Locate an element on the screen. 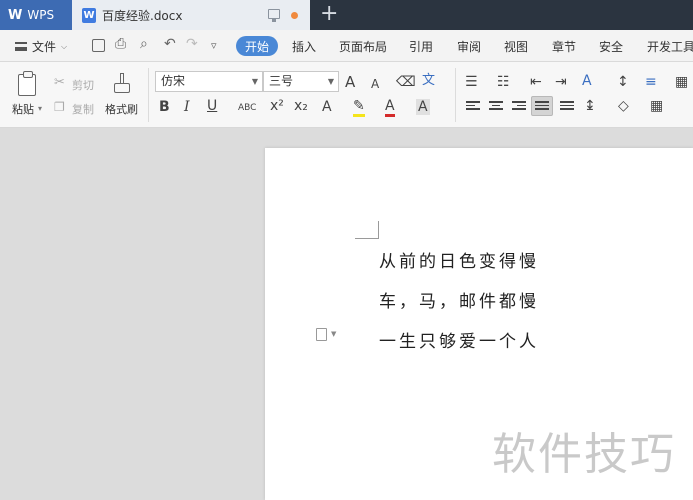  font-name-value: 仿宋 is located at coordinates (173, 81).